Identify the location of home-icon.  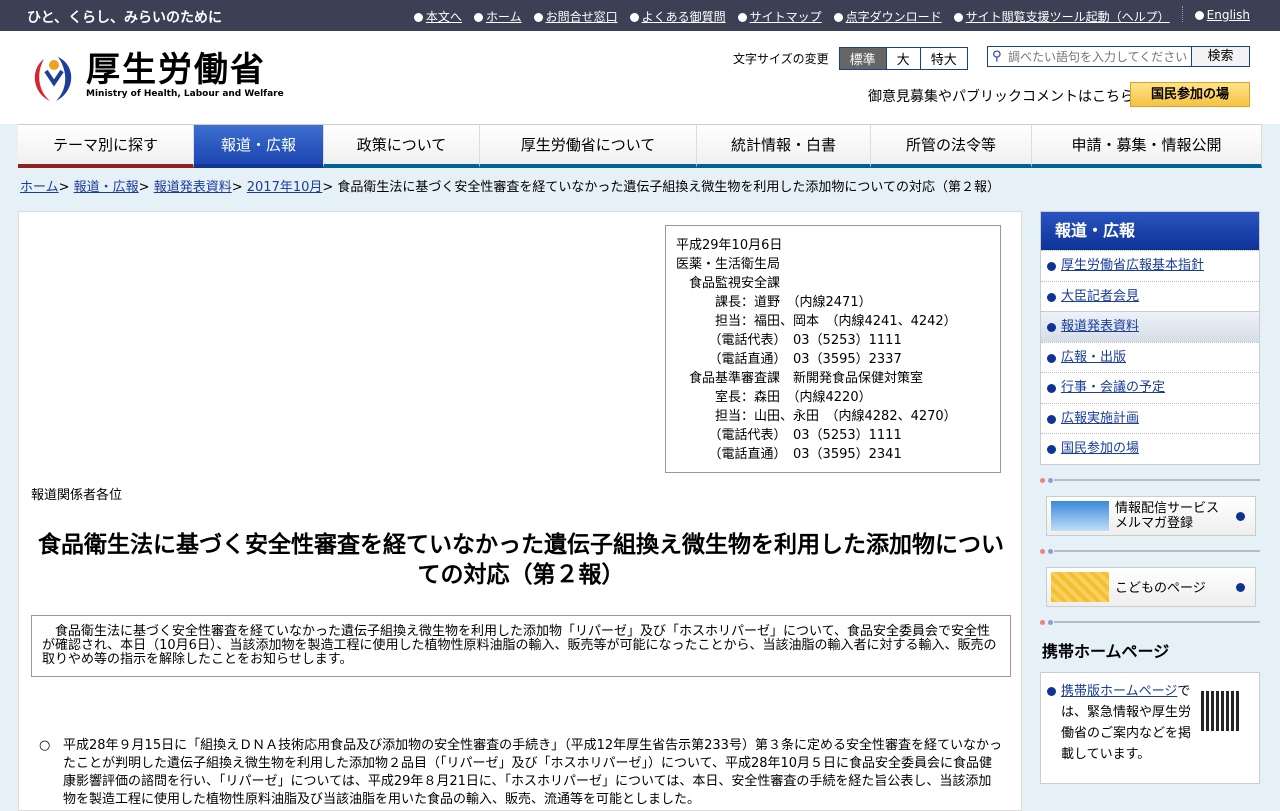
(478, 17).